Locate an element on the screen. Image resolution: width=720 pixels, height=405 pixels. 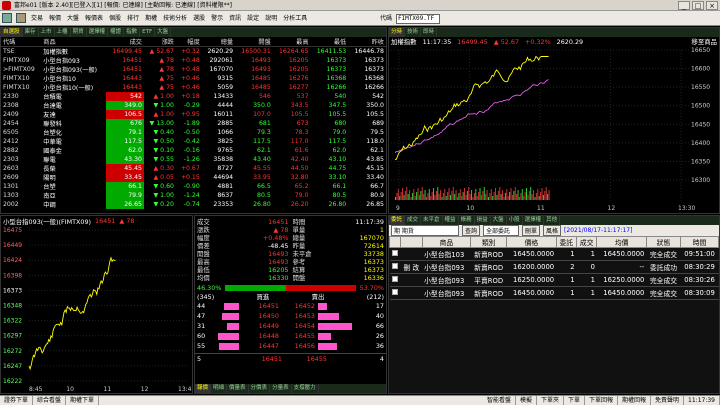
menu-item: 資訊 is located at coordinates (235, 18).